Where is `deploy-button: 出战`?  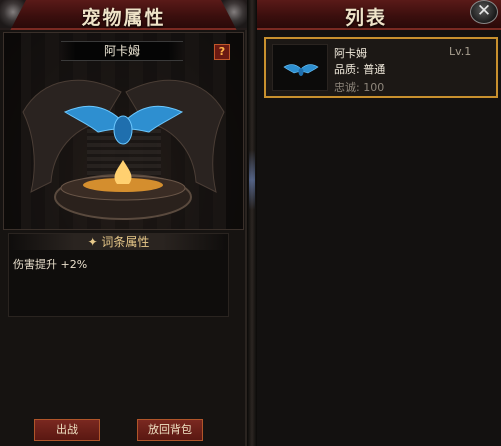
deploy-button: 出战 is located at coordinates (67, 430).